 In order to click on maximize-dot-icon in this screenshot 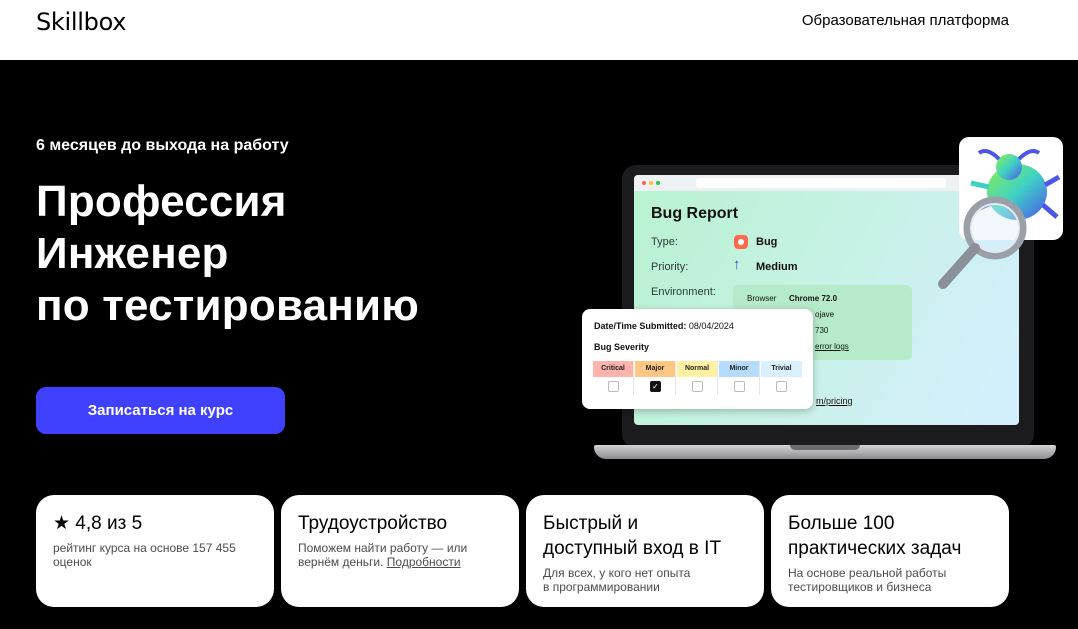, I will do `click(658, 183)`.